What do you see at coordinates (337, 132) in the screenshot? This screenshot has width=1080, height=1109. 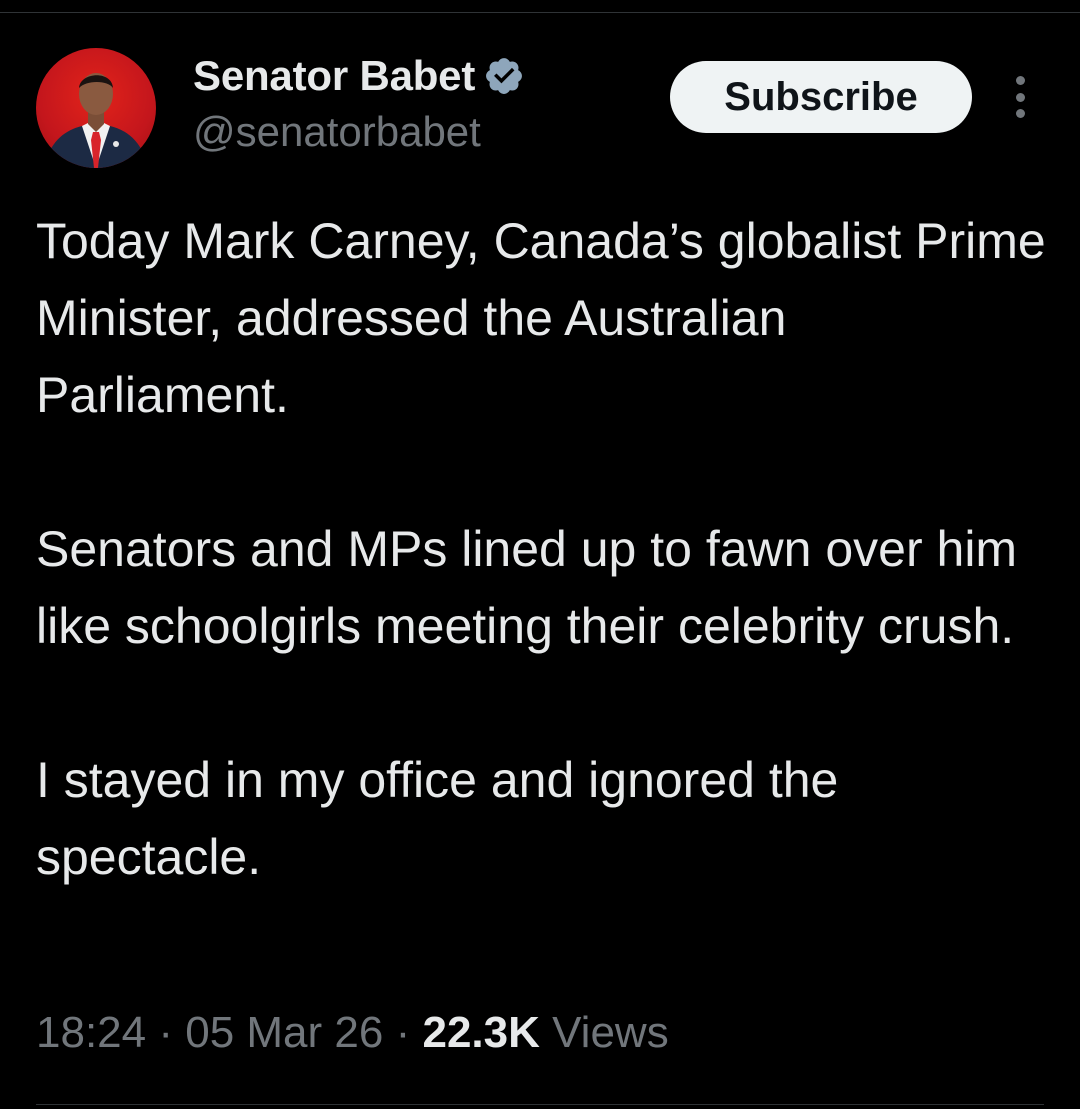 I see `author-handle: @senatorbabet` at bounding box center [337, 132].